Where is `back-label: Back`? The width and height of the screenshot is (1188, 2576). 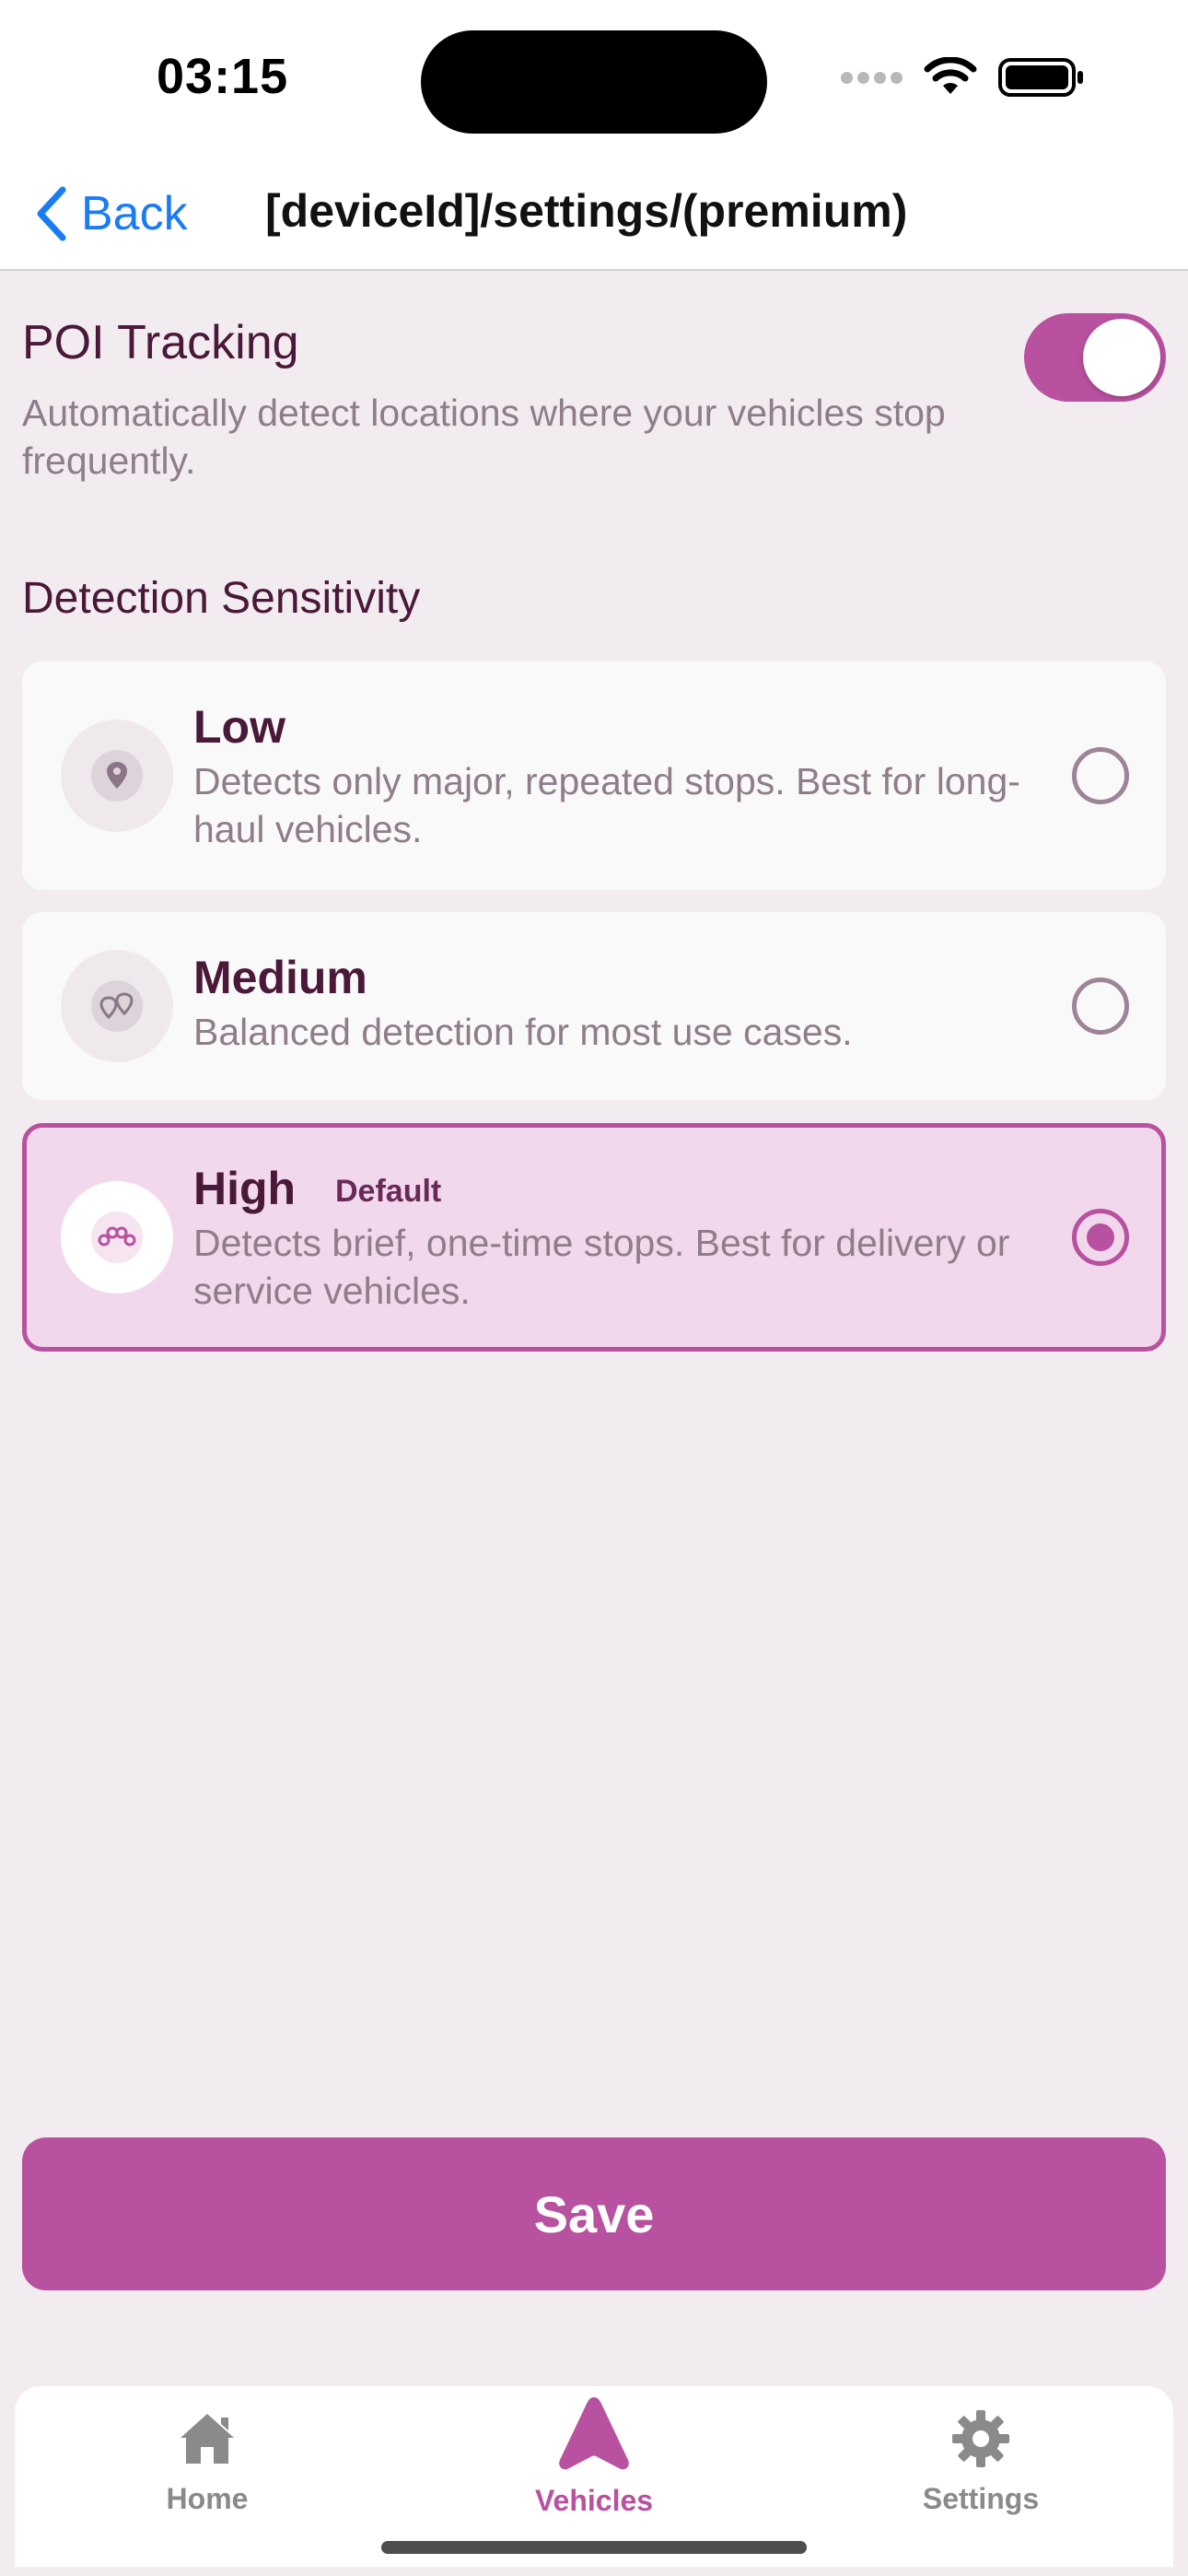 back-label: Back is located at coordinates (134, 213).